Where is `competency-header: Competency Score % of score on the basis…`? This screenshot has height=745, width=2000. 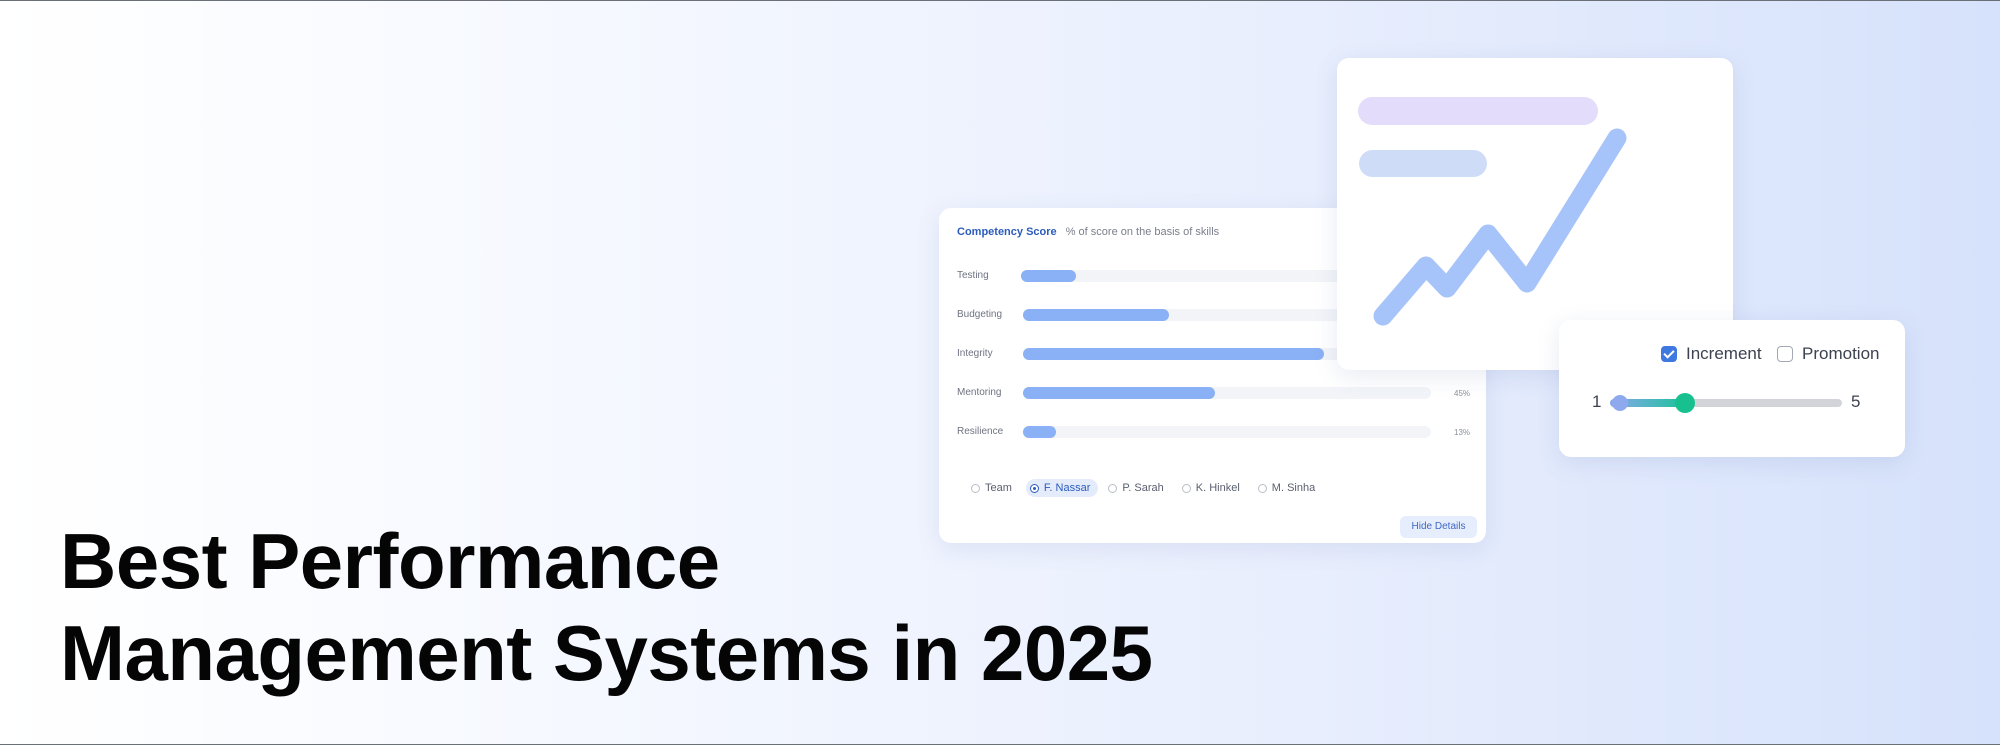 competency-header: Competency Score % of score on the basis… is located at coordinates (1088, 232).